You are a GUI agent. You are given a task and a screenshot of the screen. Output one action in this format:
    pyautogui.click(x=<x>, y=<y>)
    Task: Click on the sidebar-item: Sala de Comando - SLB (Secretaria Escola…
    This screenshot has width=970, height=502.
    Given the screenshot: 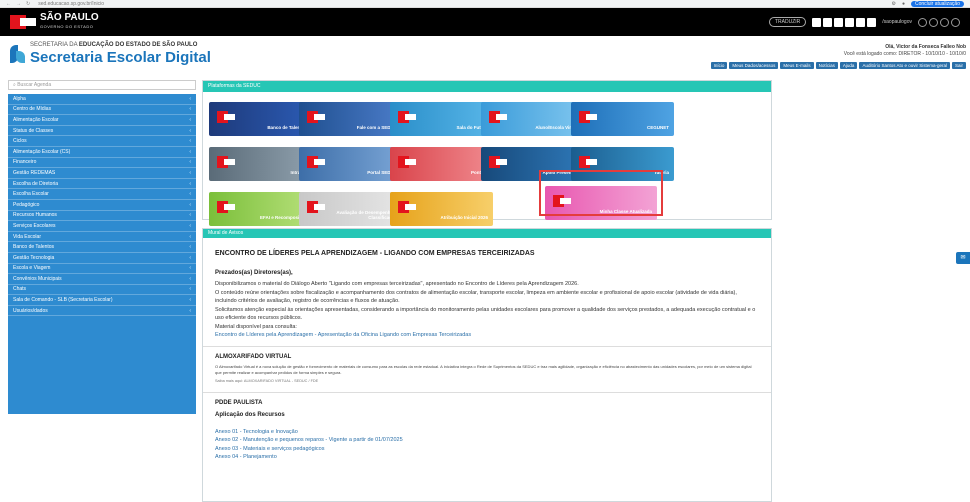 What is the action you would take?
    pyautogui.click(x=102, y=300)
    